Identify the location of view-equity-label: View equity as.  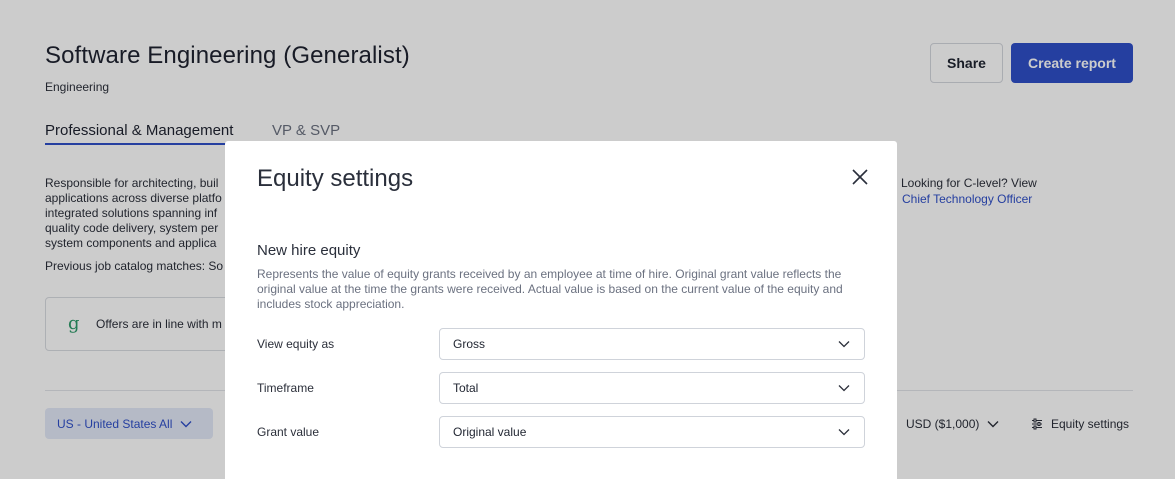
(296, 344).